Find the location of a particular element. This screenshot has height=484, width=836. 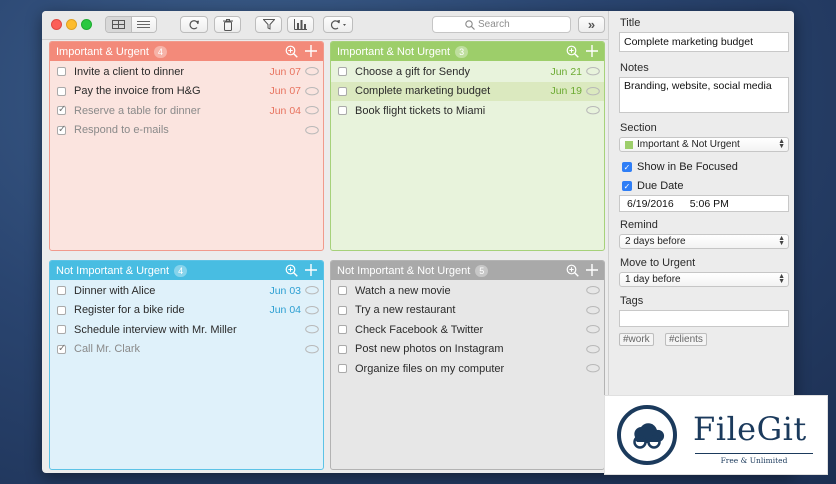

due-time-value: 5:06 PM is located at coordinates (709, 204).